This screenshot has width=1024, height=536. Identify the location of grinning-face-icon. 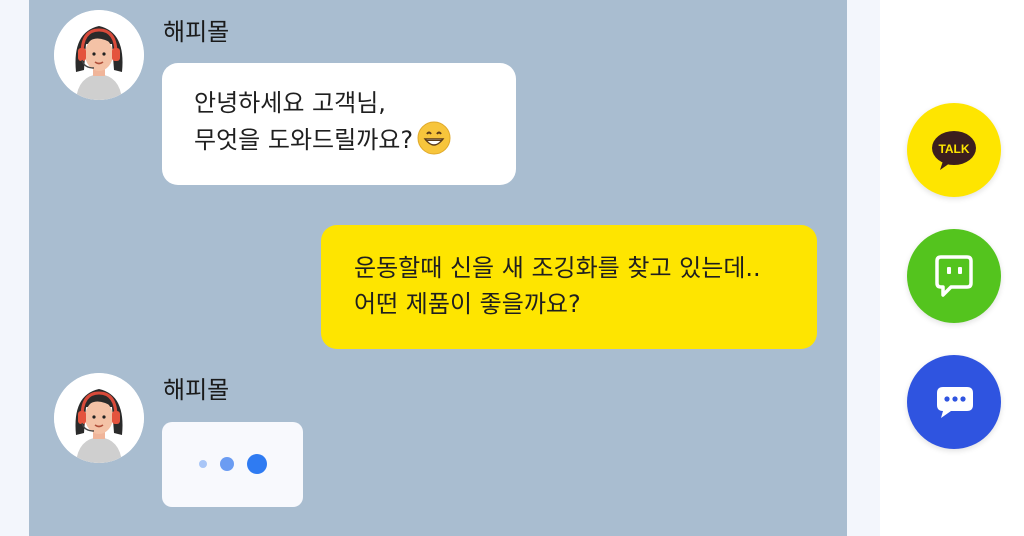
(434, 138).